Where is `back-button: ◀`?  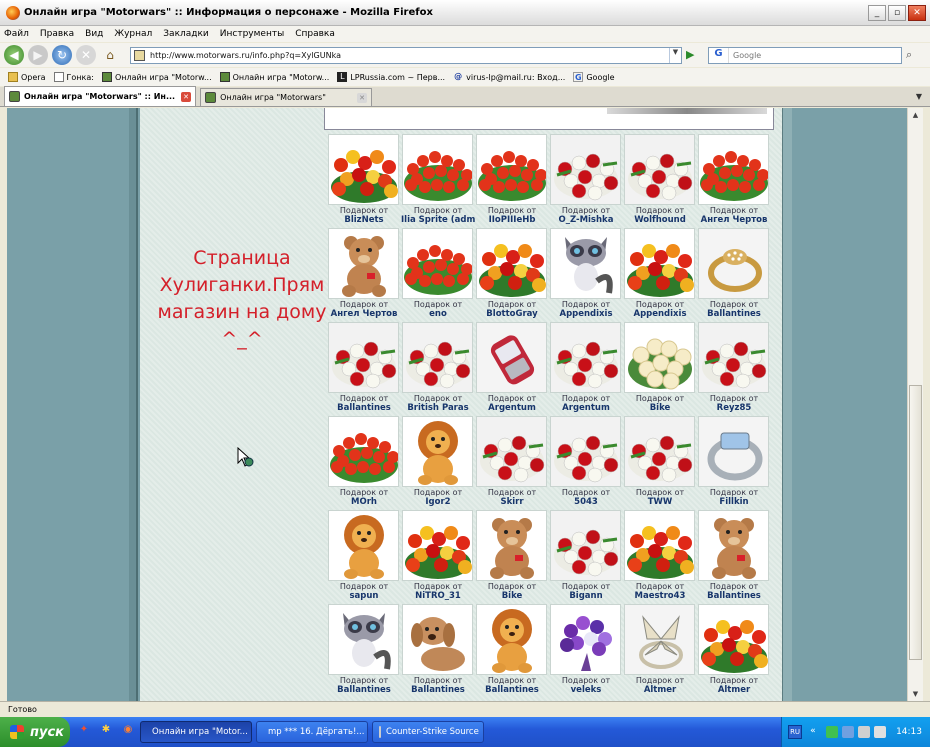 back-button: ◀ is located at coordinates (14, 55).